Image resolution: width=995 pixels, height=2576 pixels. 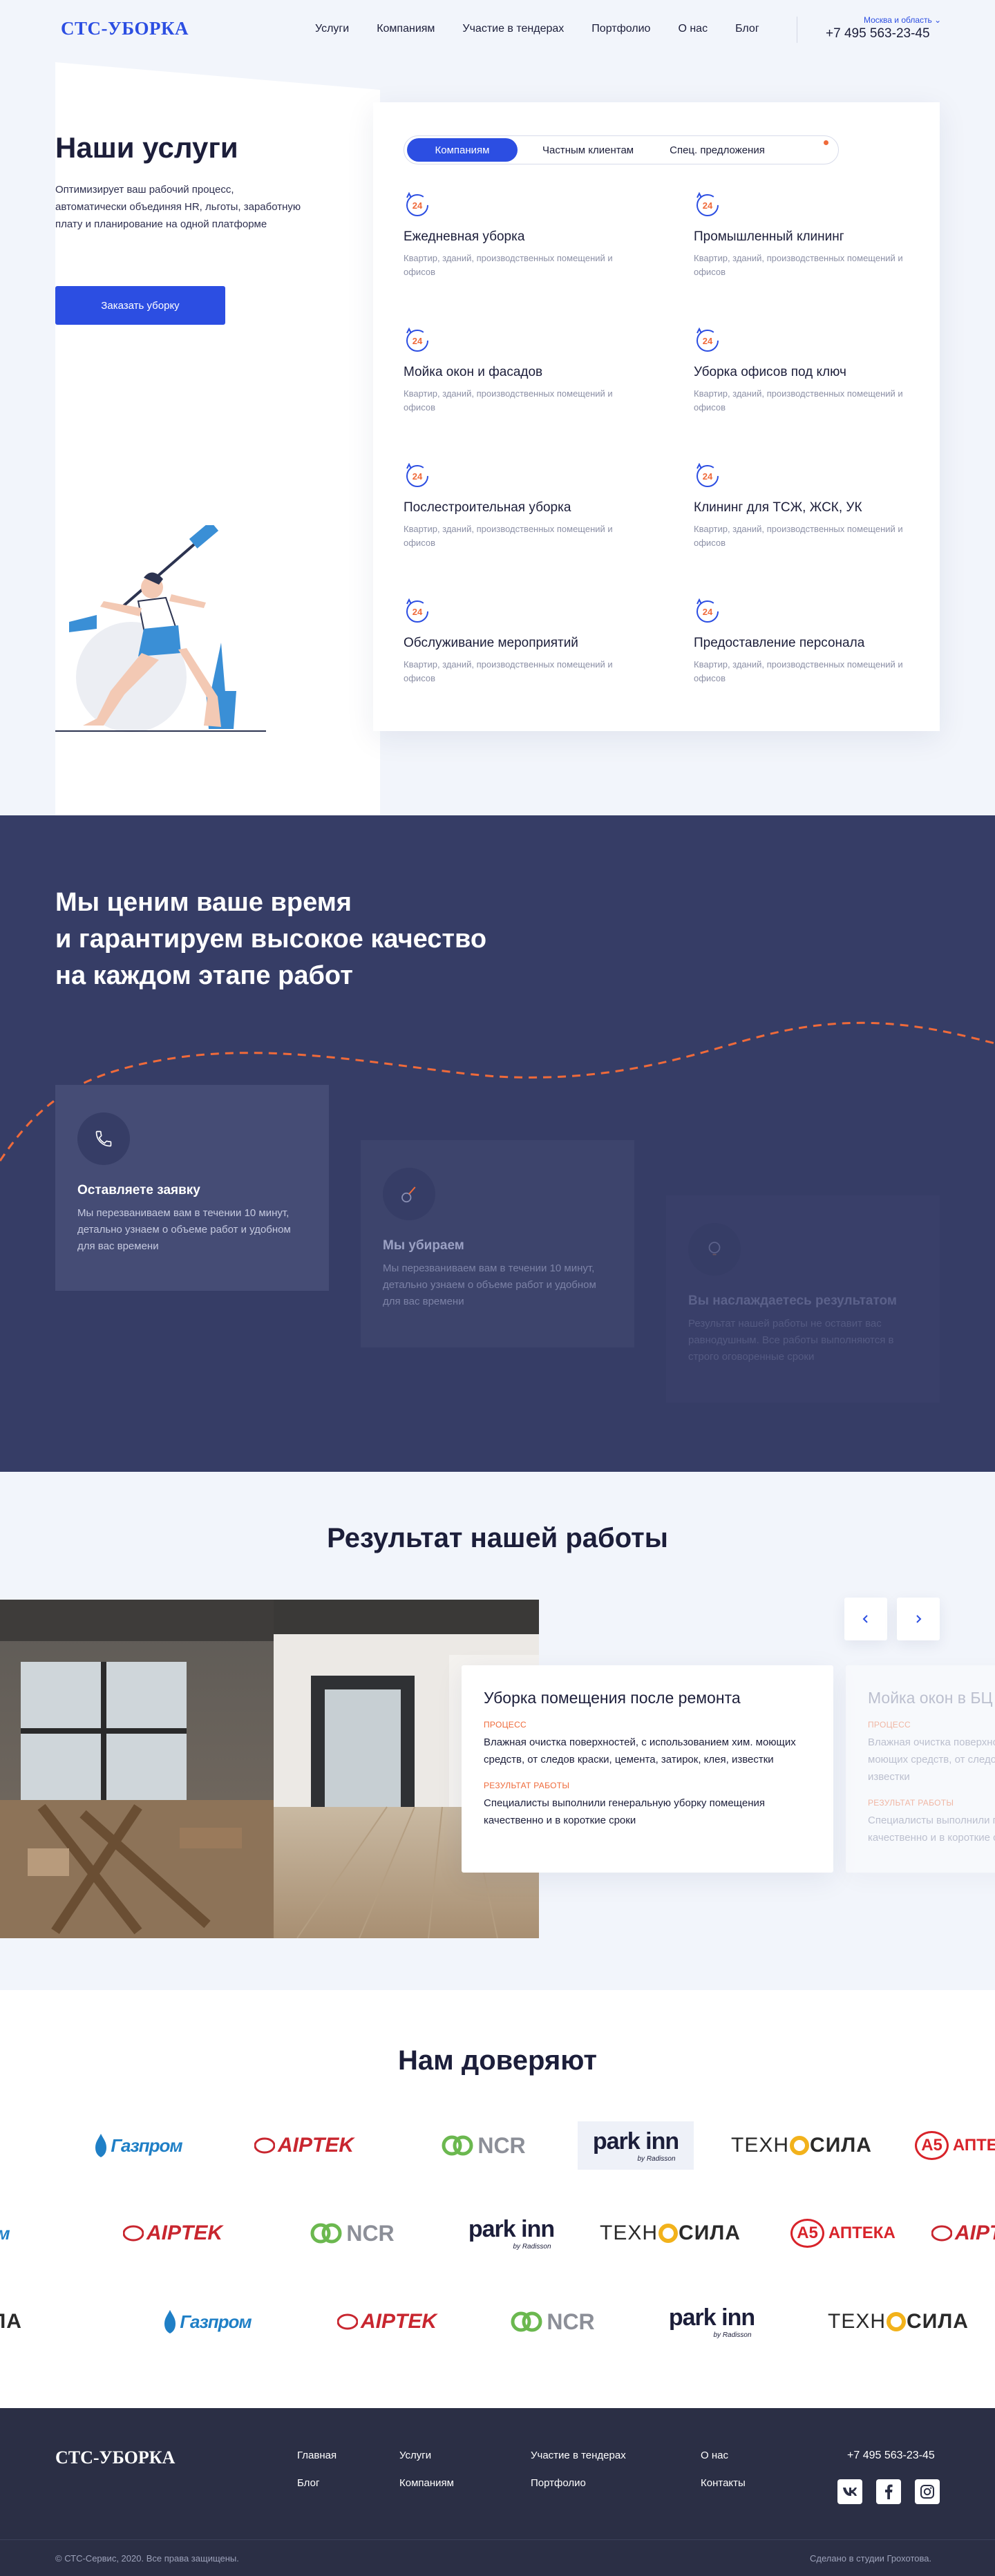 I want to click on trust-title: Нам доверяют, so click(x=497, y=2060).